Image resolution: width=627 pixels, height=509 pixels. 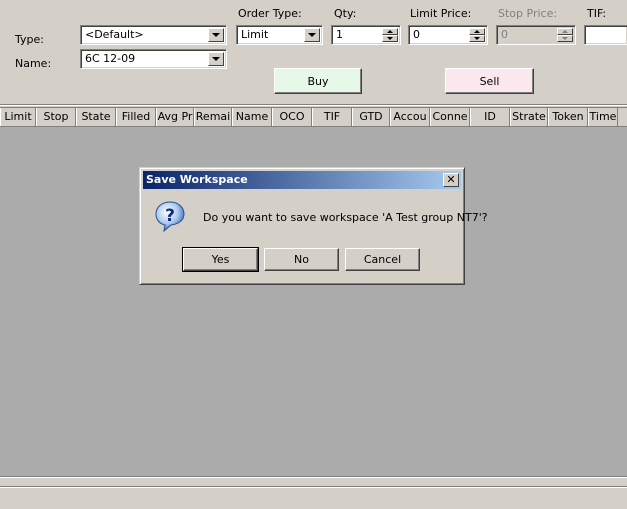 I want to click on buy-label: Buy, so click(x=318, y=81).